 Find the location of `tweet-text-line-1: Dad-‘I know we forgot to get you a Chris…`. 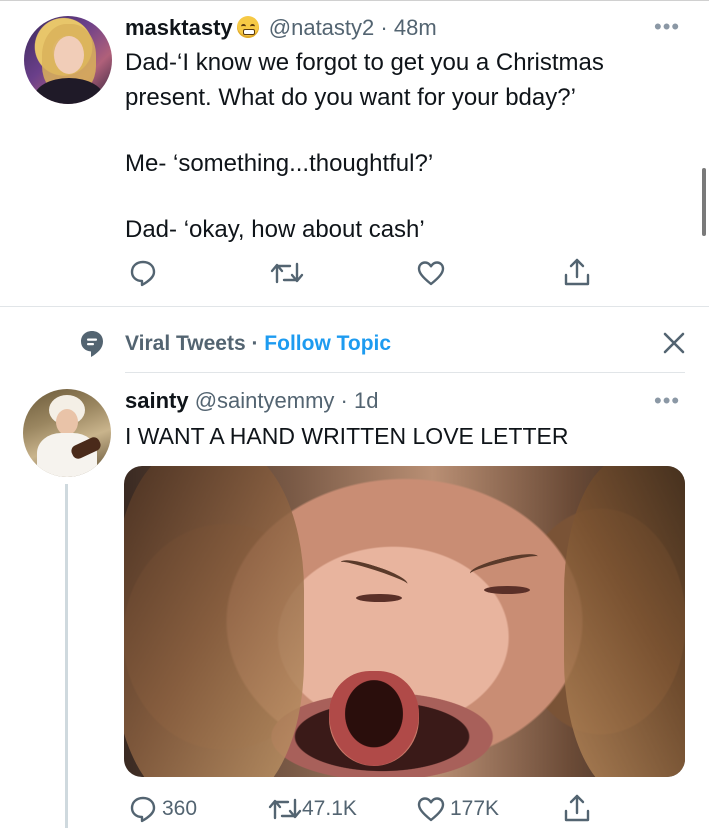

tweet-text-line-1: Dad-‘I know we forgot to get you a Chris… is located at coordinates (364, 62).